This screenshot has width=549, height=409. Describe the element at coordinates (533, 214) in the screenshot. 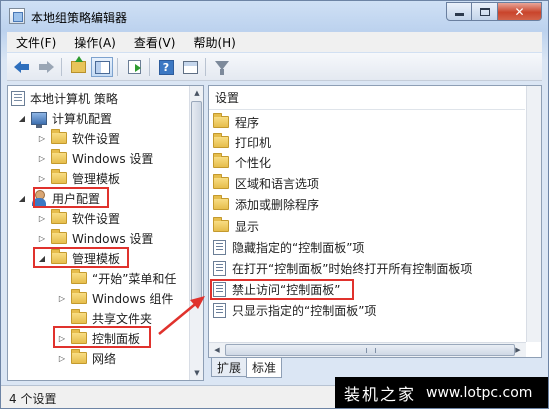

I see `list-vertical-scrollbar` at that location.